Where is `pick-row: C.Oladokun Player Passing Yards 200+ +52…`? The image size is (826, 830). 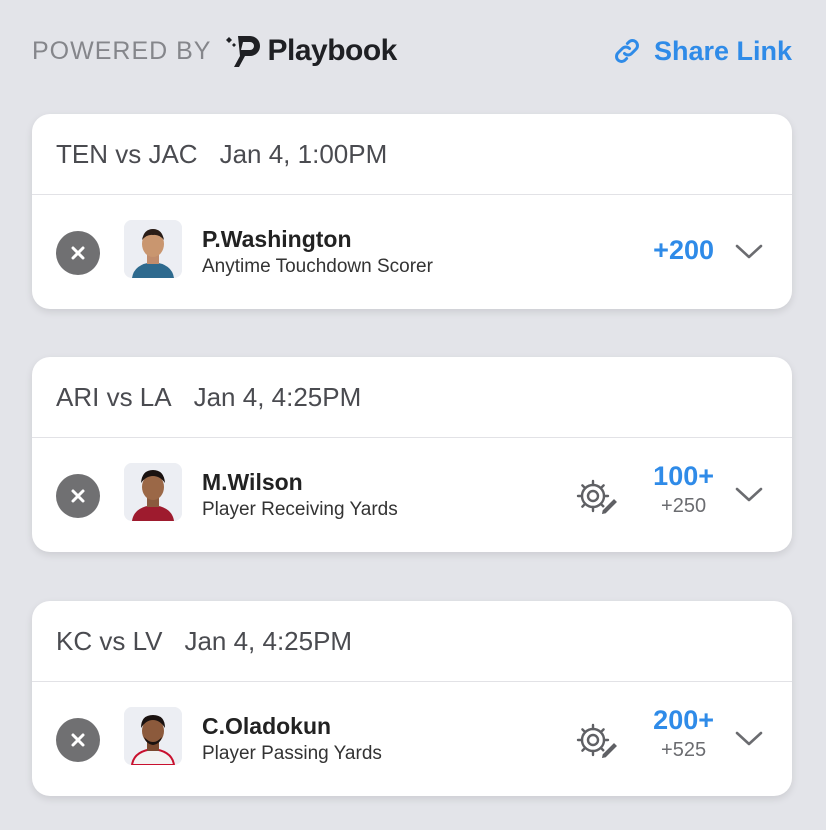 pick-row: C.Oladokun Player Passing Yards 200+ +52… is located at coordinates (412, 739).